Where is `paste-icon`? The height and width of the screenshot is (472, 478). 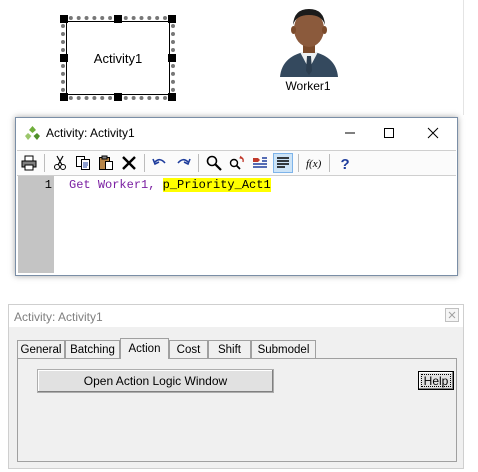 paste-icon is located at coordinates (106, 163).